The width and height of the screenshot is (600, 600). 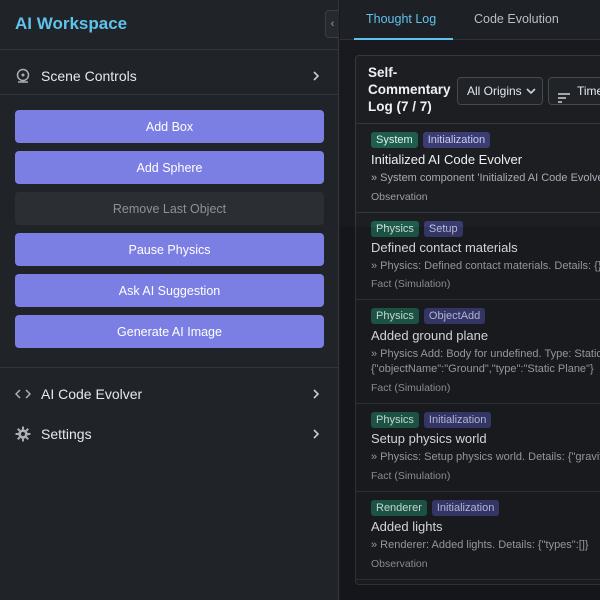 I want to click on settings-label: Settings, so click(x=66, y=434).